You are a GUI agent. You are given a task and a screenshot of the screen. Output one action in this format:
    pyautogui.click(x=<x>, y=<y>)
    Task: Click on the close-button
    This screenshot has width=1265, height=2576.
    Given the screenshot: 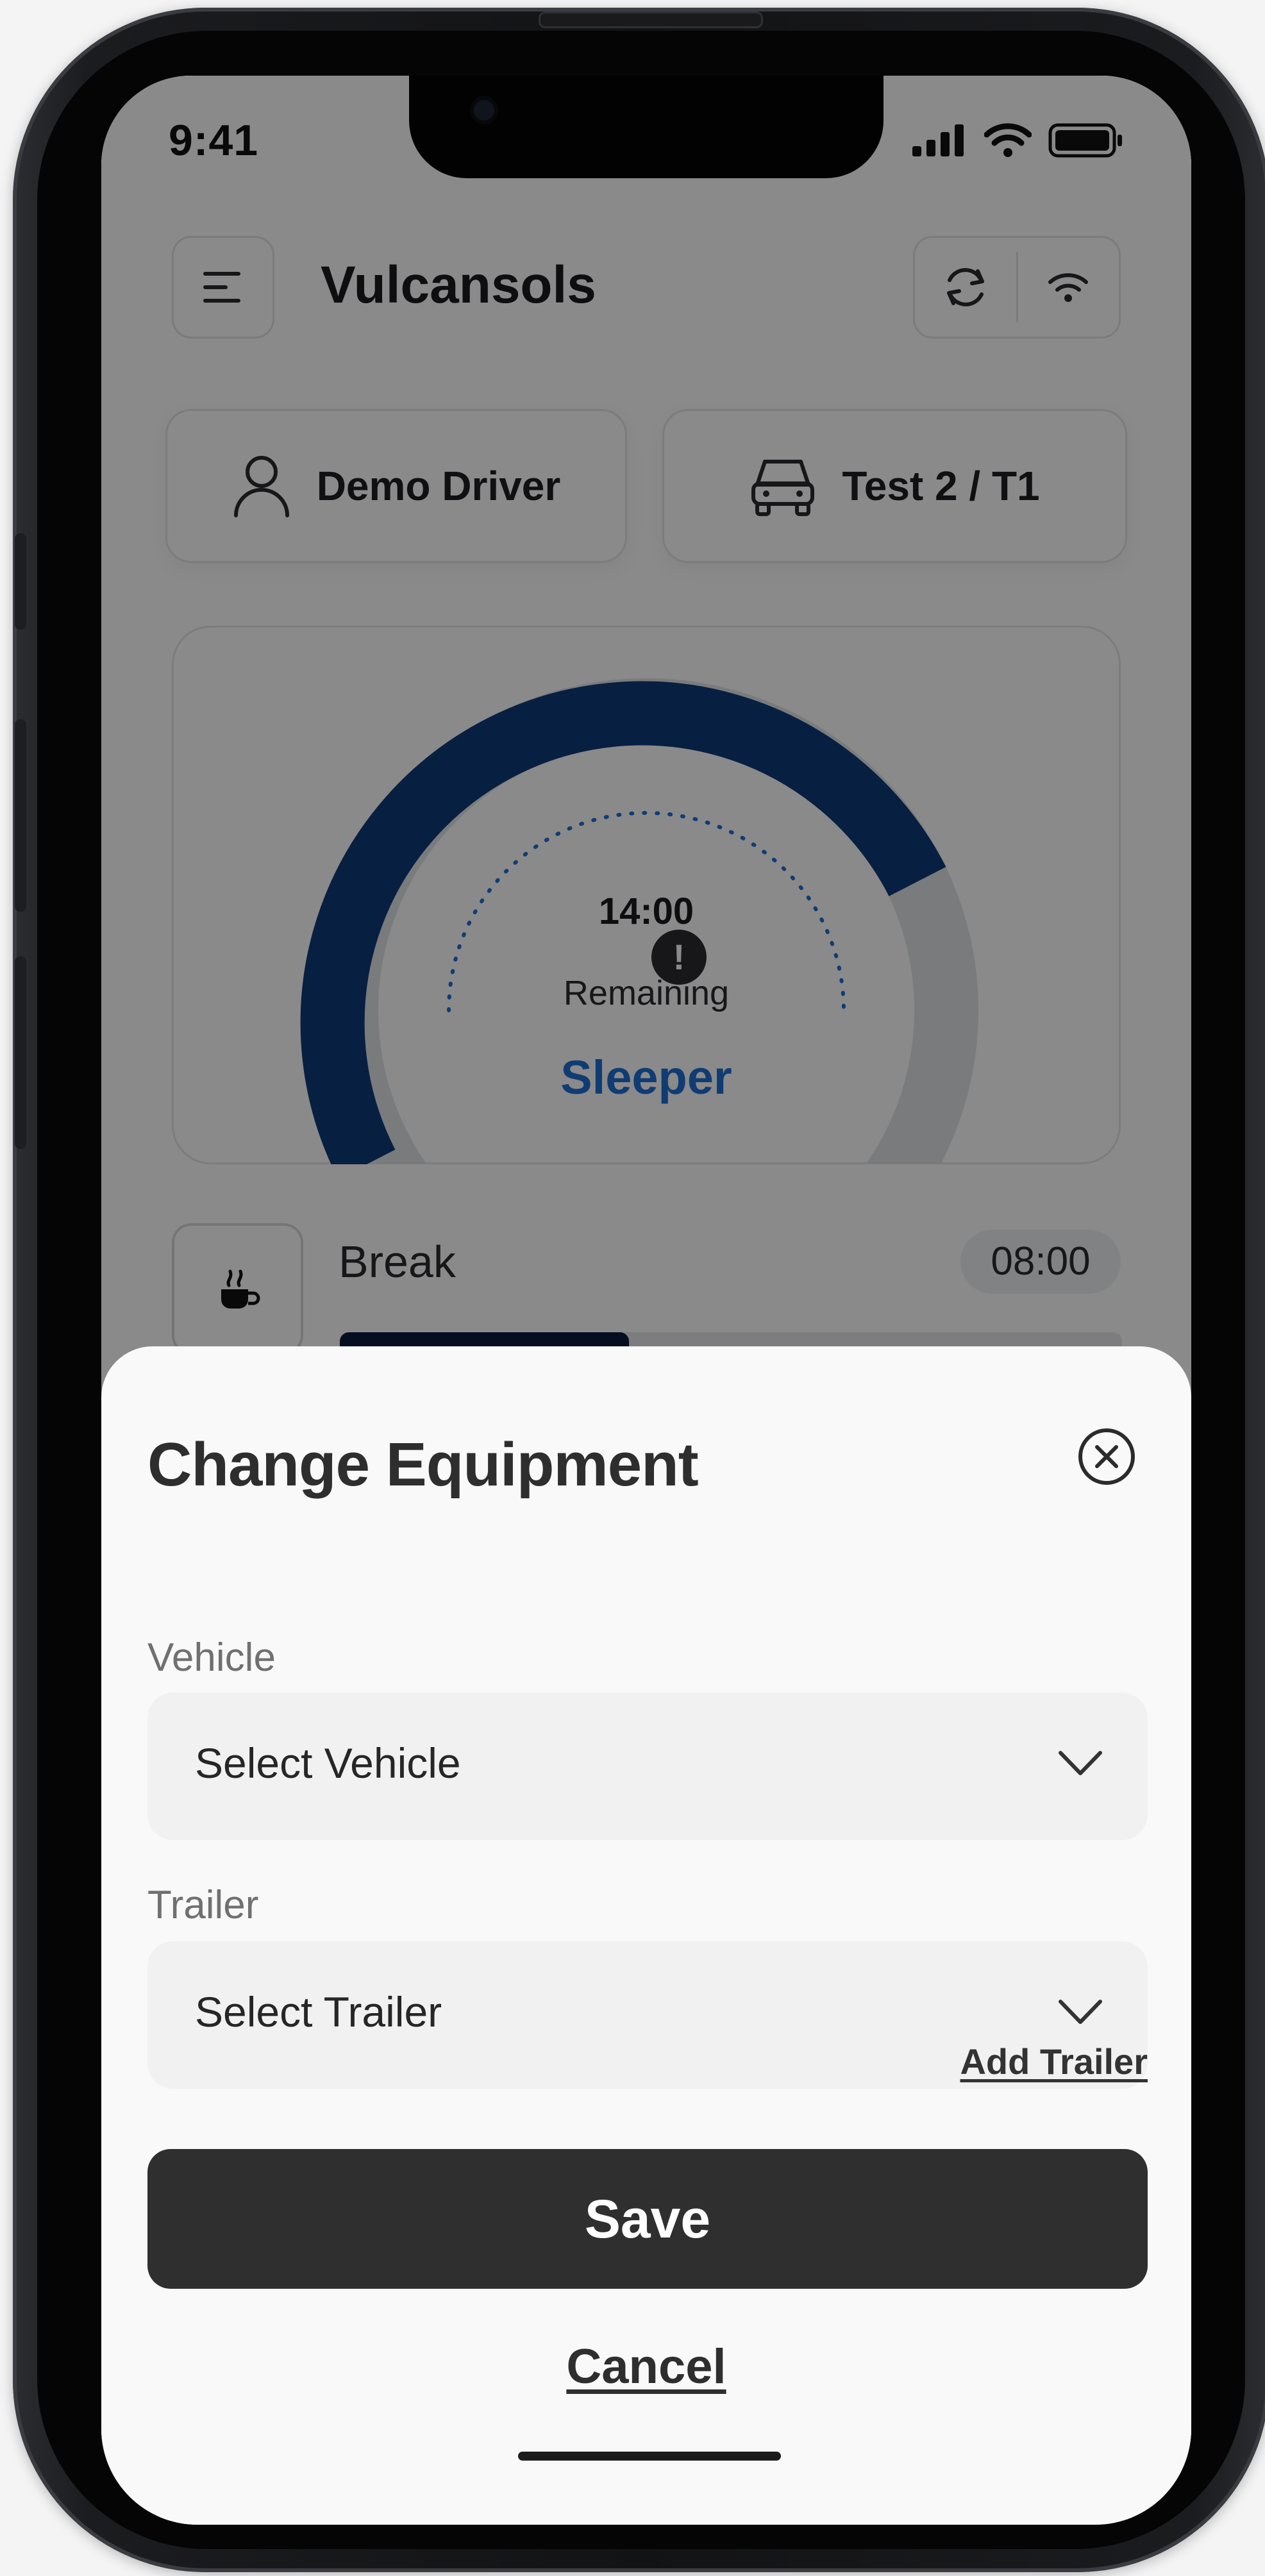 What is the action you would take?
    pyautogui.click(x=1106, y=1456)
    